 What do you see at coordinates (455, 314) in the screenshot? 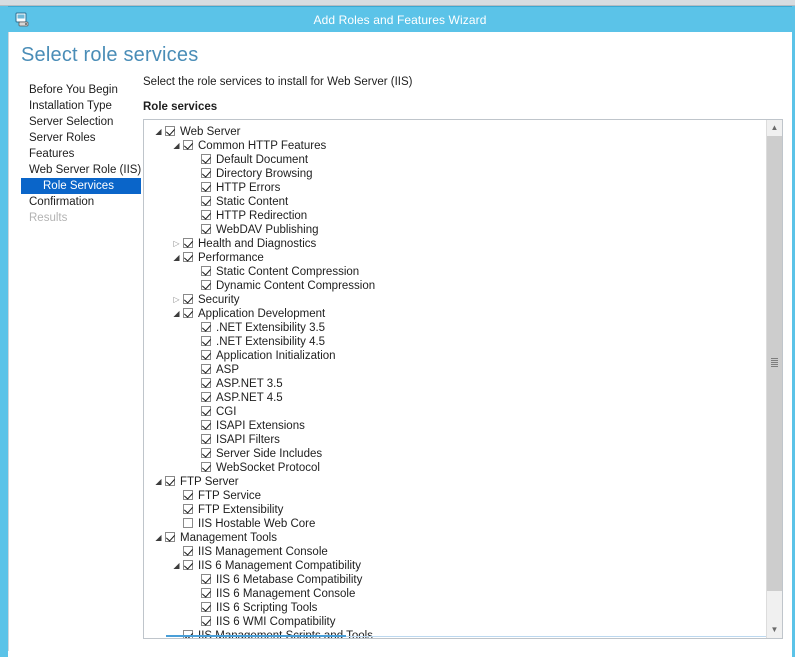
I see `tree-row: ◢ Application Development` at bounding box center [455, 314].